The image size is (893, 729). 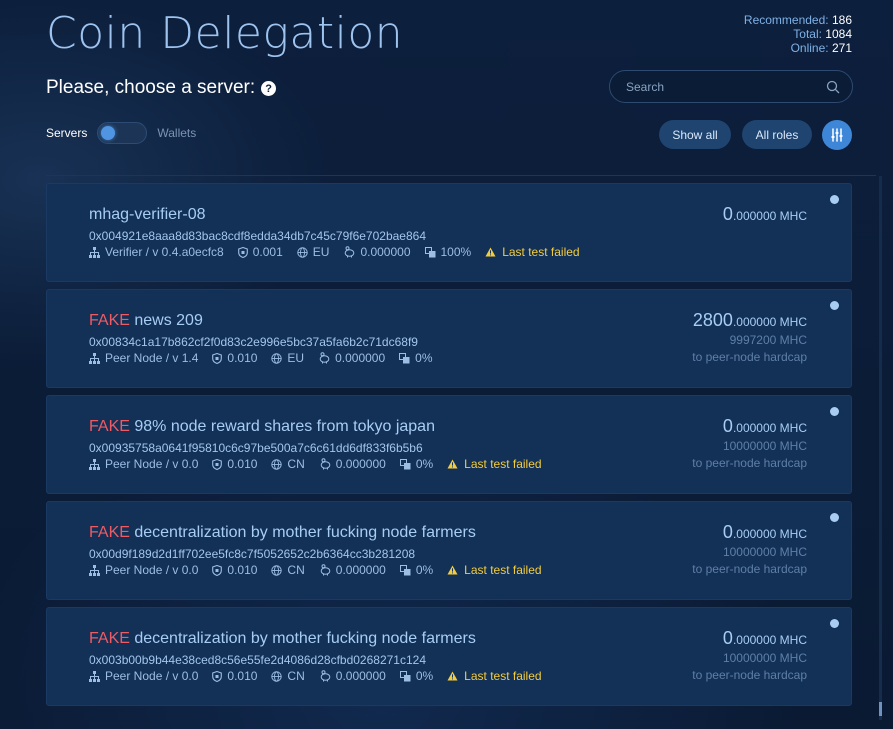 What do you see at coordinates (151, 87) in the screenshot?
I see `subtitle-text: Please, choose a server:` at bounding box center [151, 87].